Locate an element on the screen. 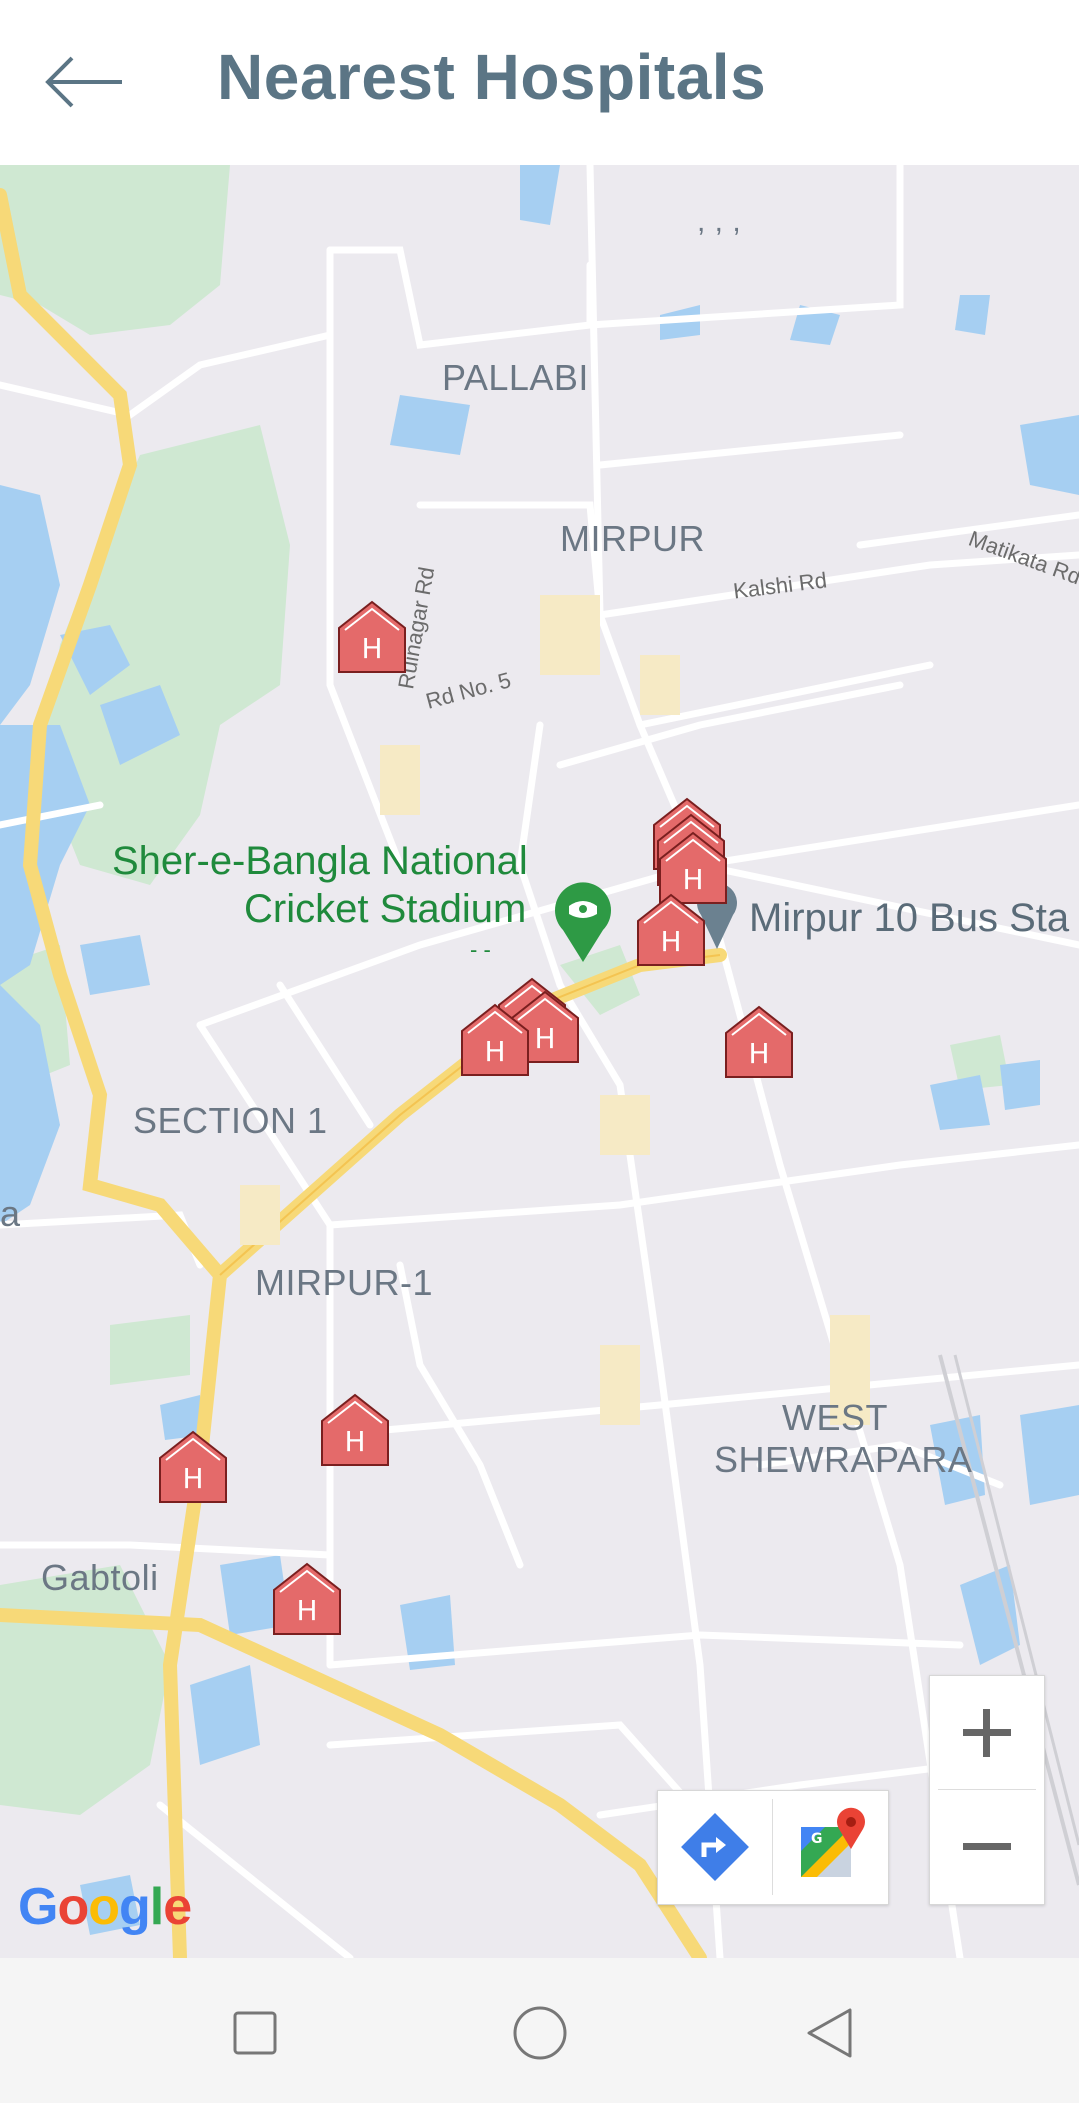 The width and height of the screenshot is (1079, 2103). map-toolbar: G is located at coordinates (773, 1847).